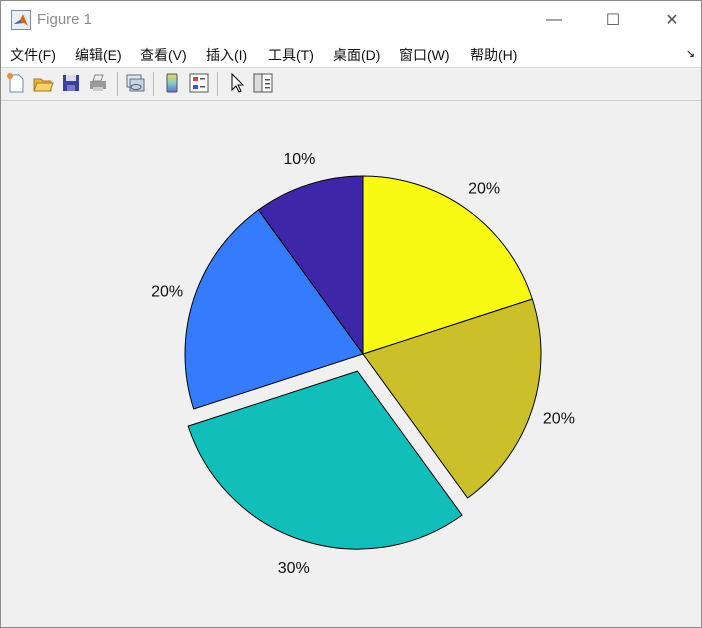 This screenshot has height=628, width=702. Describe the element at coordinates (237, 83) in the screenshot. I see `pointer-icon` at that location.